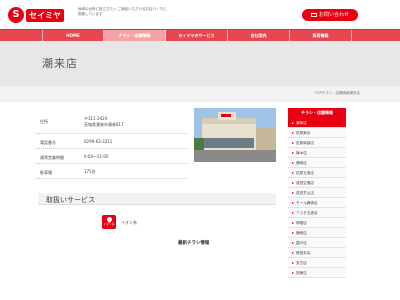 The image size is (400, 300). Describe the element at coordinates (317, 243) in the screenshot. I see `sidebar-item-ureshido: 嬉戸店` at that location.